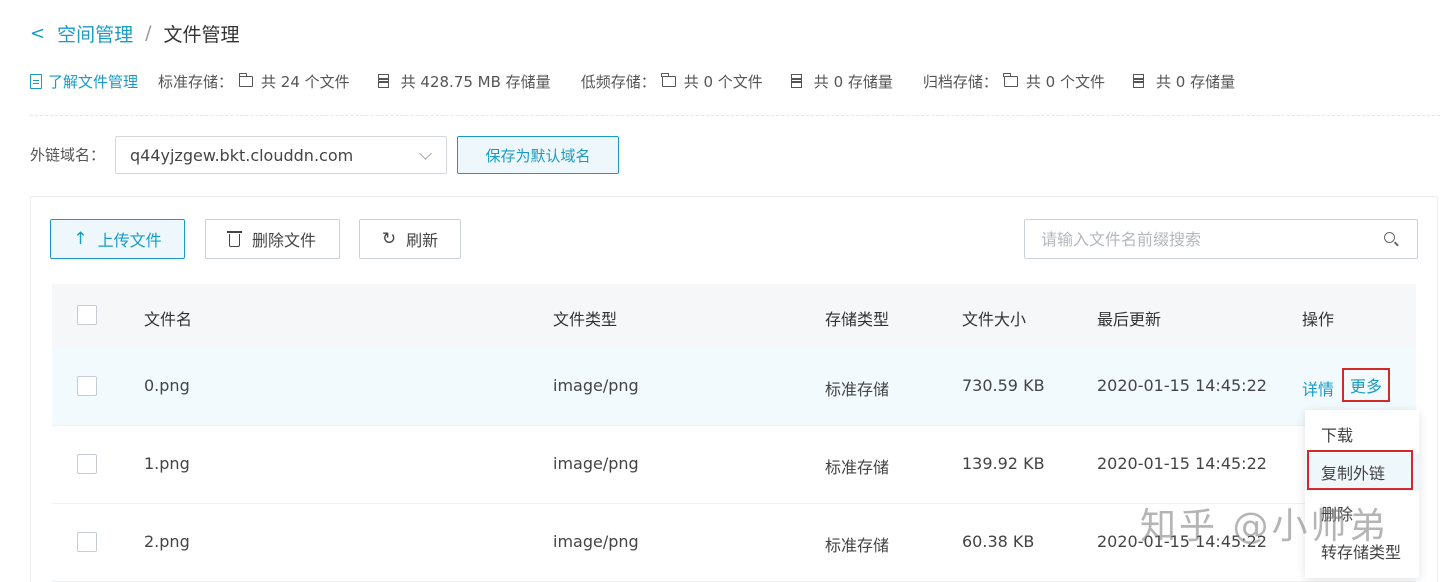  I want to click on standard-size: 共 428.75 MB 存储量, so click(475, 81).